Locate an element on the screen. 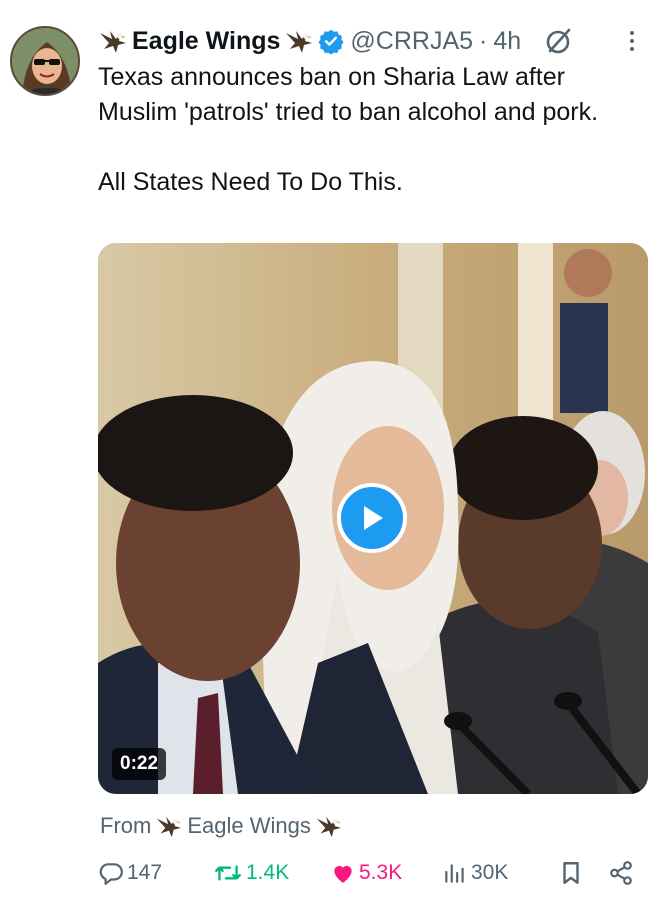  repost-count: 1.4K is located at coordinates (268, 872).